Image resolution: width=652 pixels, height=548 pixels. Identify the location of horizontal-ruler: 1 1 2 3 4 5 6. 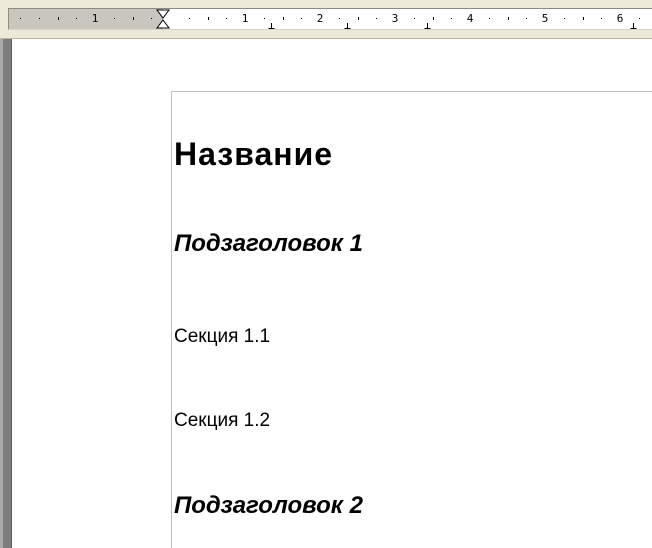
(326, 19).